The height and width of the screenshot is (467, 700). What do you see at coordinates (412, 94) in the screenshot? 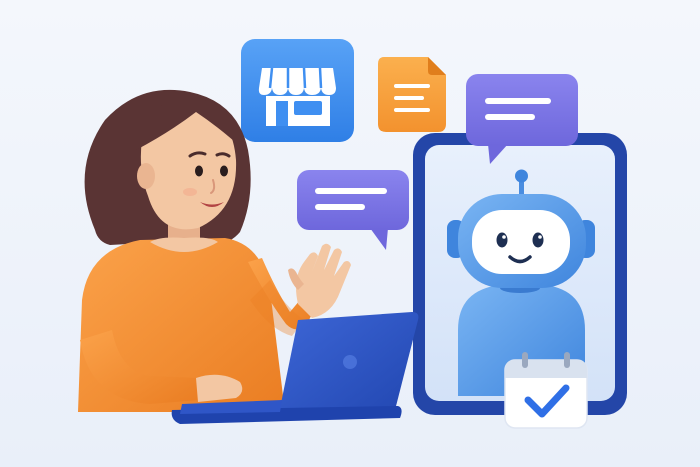
I see `document-icon` at bounding box center [412, 94].